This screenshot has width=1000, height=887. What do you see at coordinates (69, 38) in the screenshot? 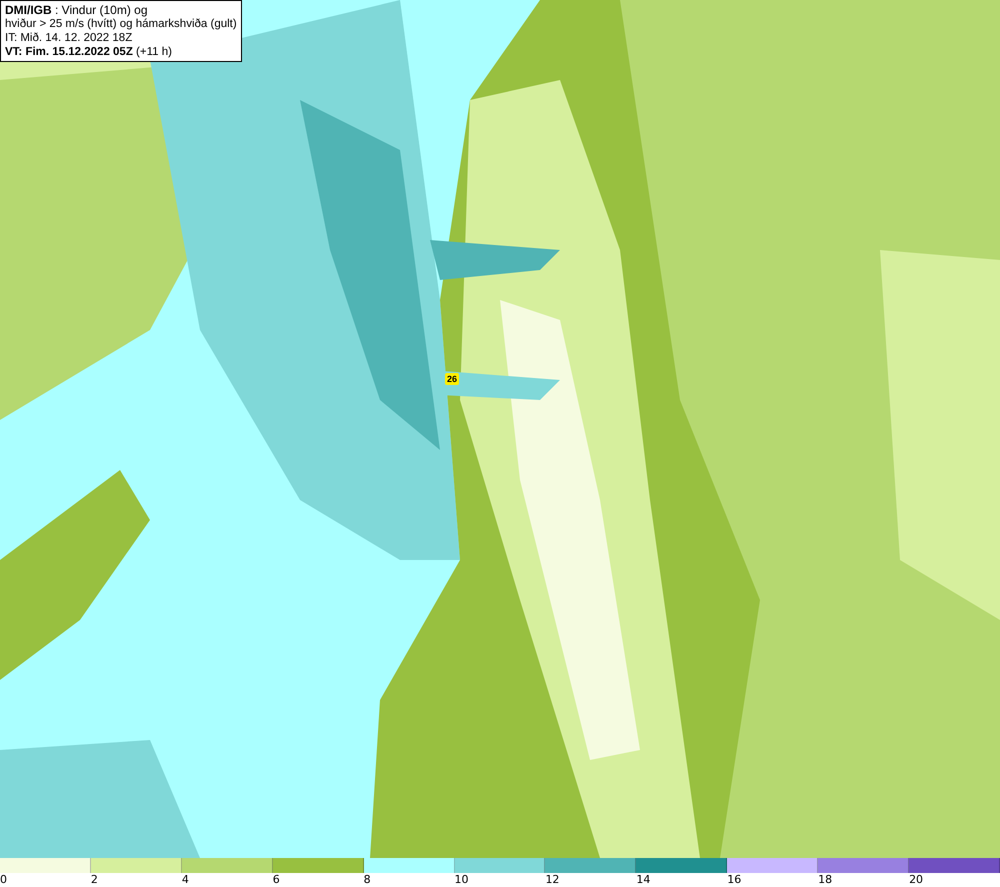
I see `info-text: IT: Mið. 14. 12. 2022 18Z` at bounding box center [69, 38].